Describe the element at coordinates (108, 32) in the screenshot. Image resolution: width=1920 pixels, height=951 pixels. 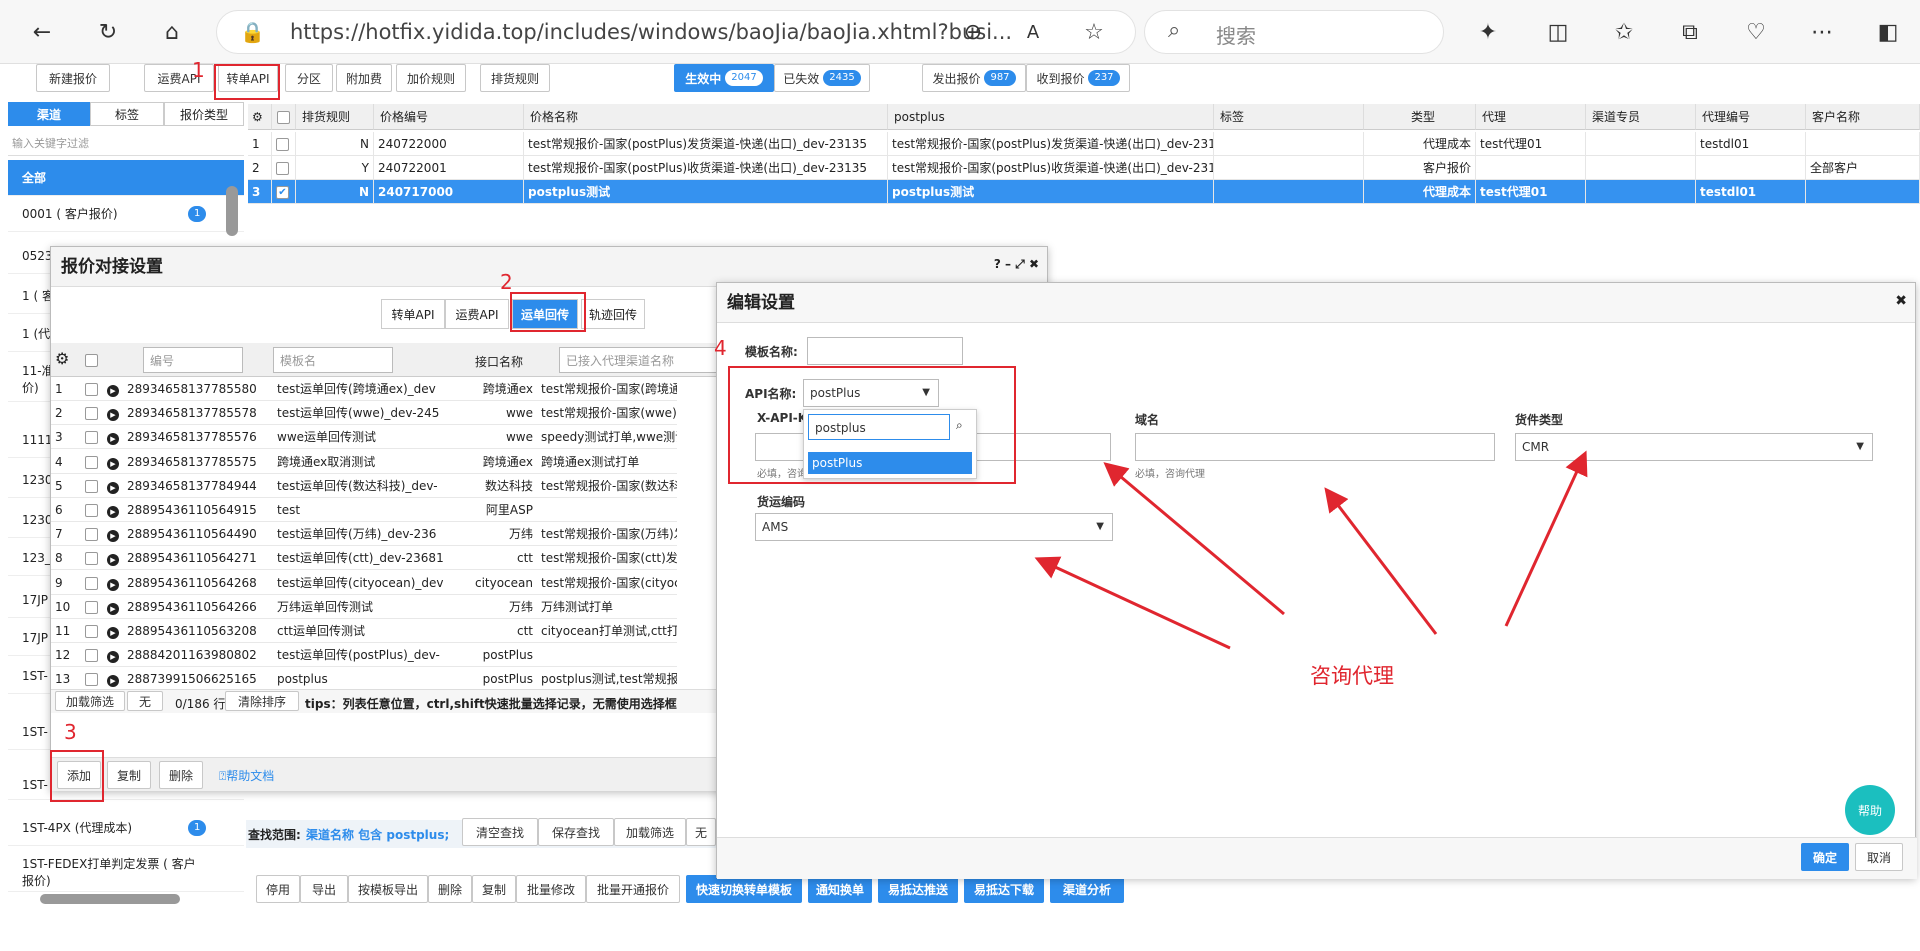
I see `refresh-icon: ↻` at that location.